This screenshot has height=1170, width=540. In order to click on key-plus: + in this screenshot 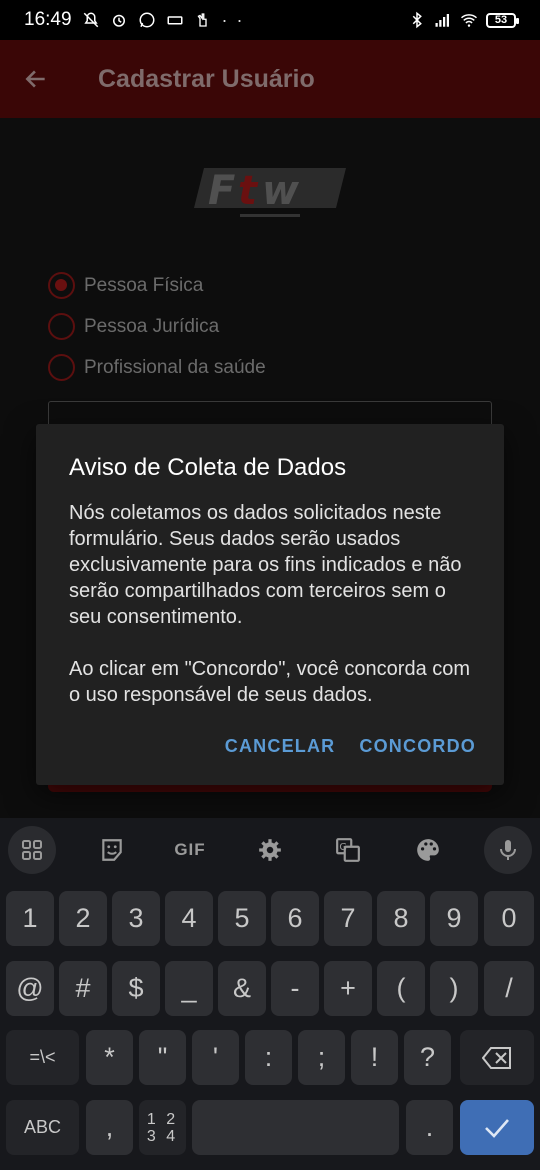, I will do `click(348, 988)`.